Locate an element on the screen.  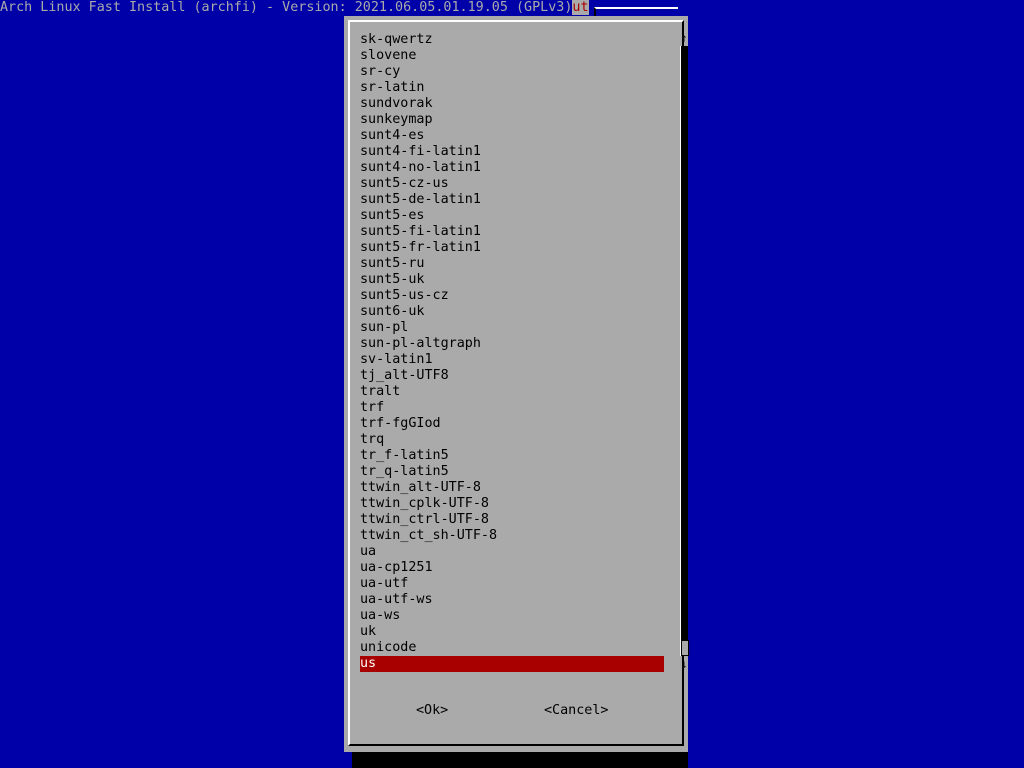
keymap-item: ttwin_ctrl-UTF-8 is located at coordinates (512, 520).